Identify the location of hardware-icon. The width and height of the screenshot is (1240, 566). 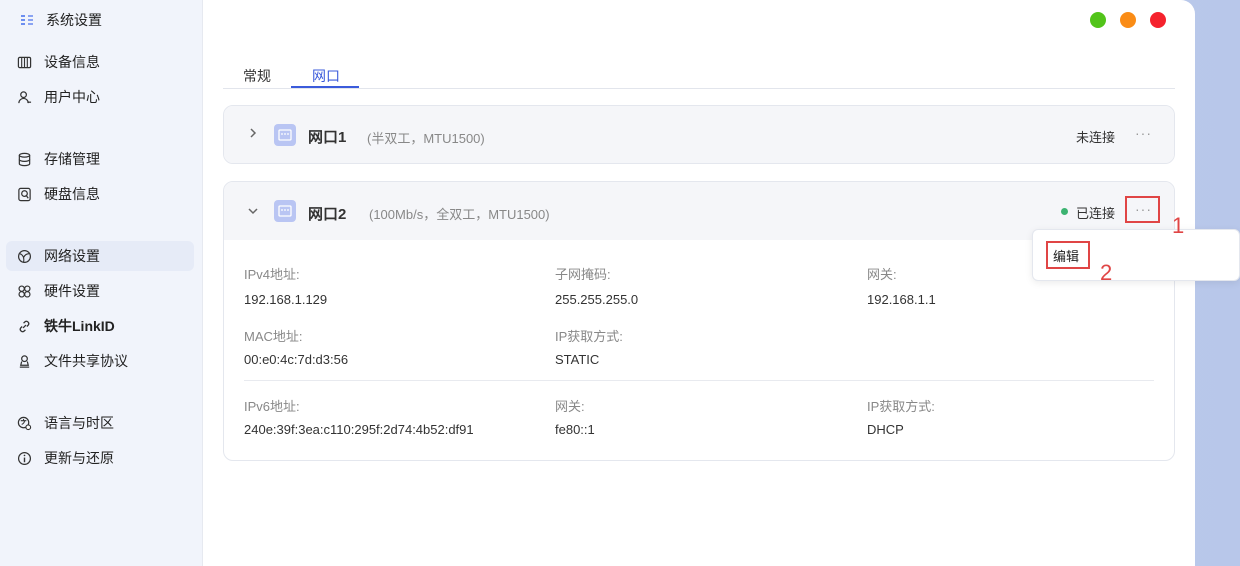
(24, 291).